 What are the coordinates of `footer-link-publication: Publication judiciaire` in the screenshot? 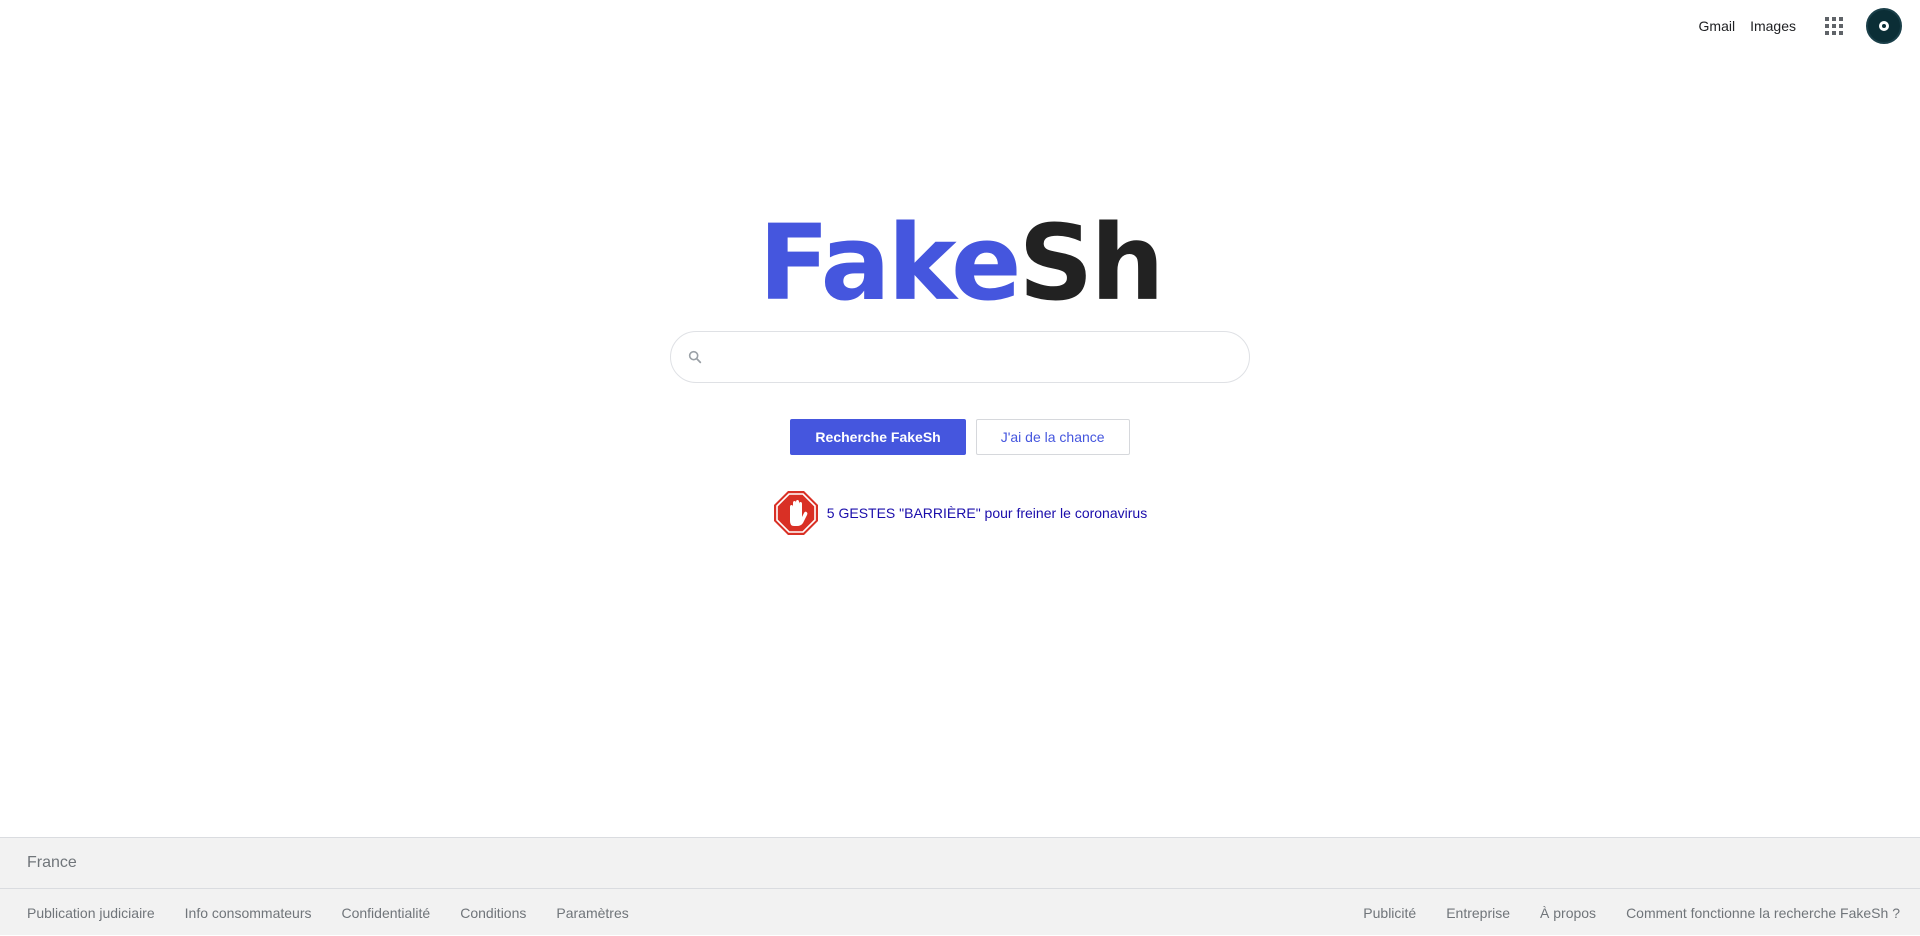 It's located at (91, 913).